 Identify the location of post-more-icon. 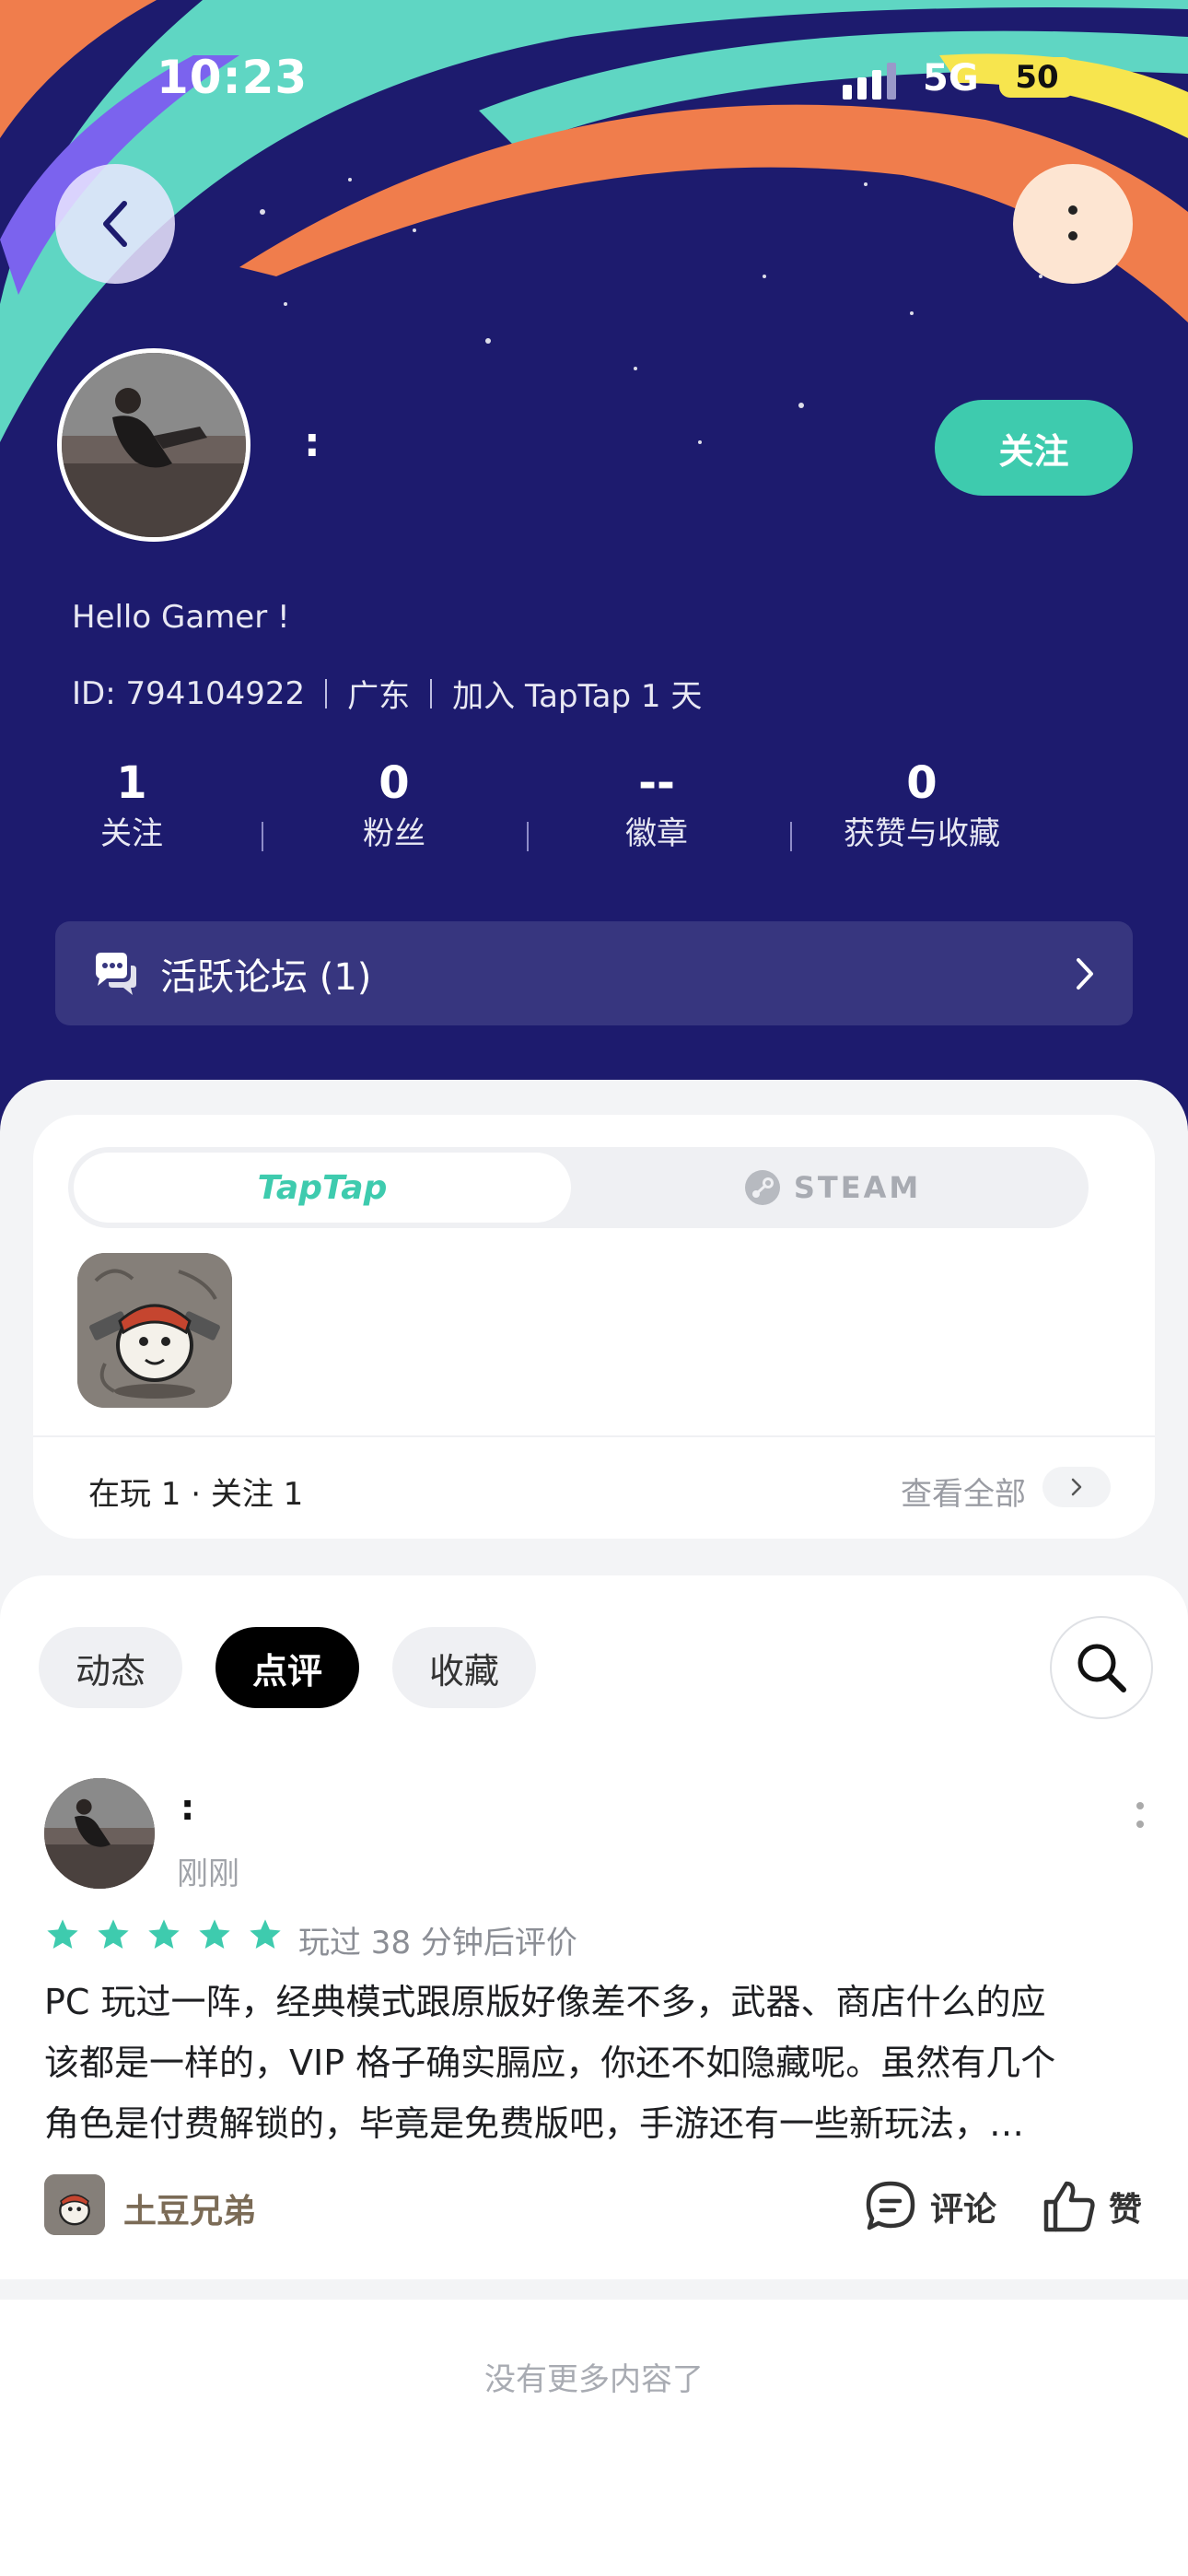
(1140, 1818).